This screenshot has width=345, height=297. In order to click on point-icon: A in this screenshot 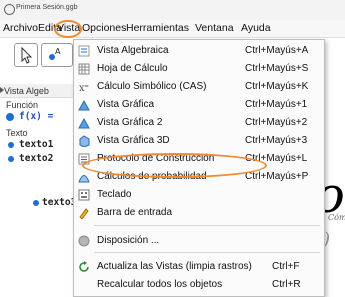, I will do `click(55, 53)`.